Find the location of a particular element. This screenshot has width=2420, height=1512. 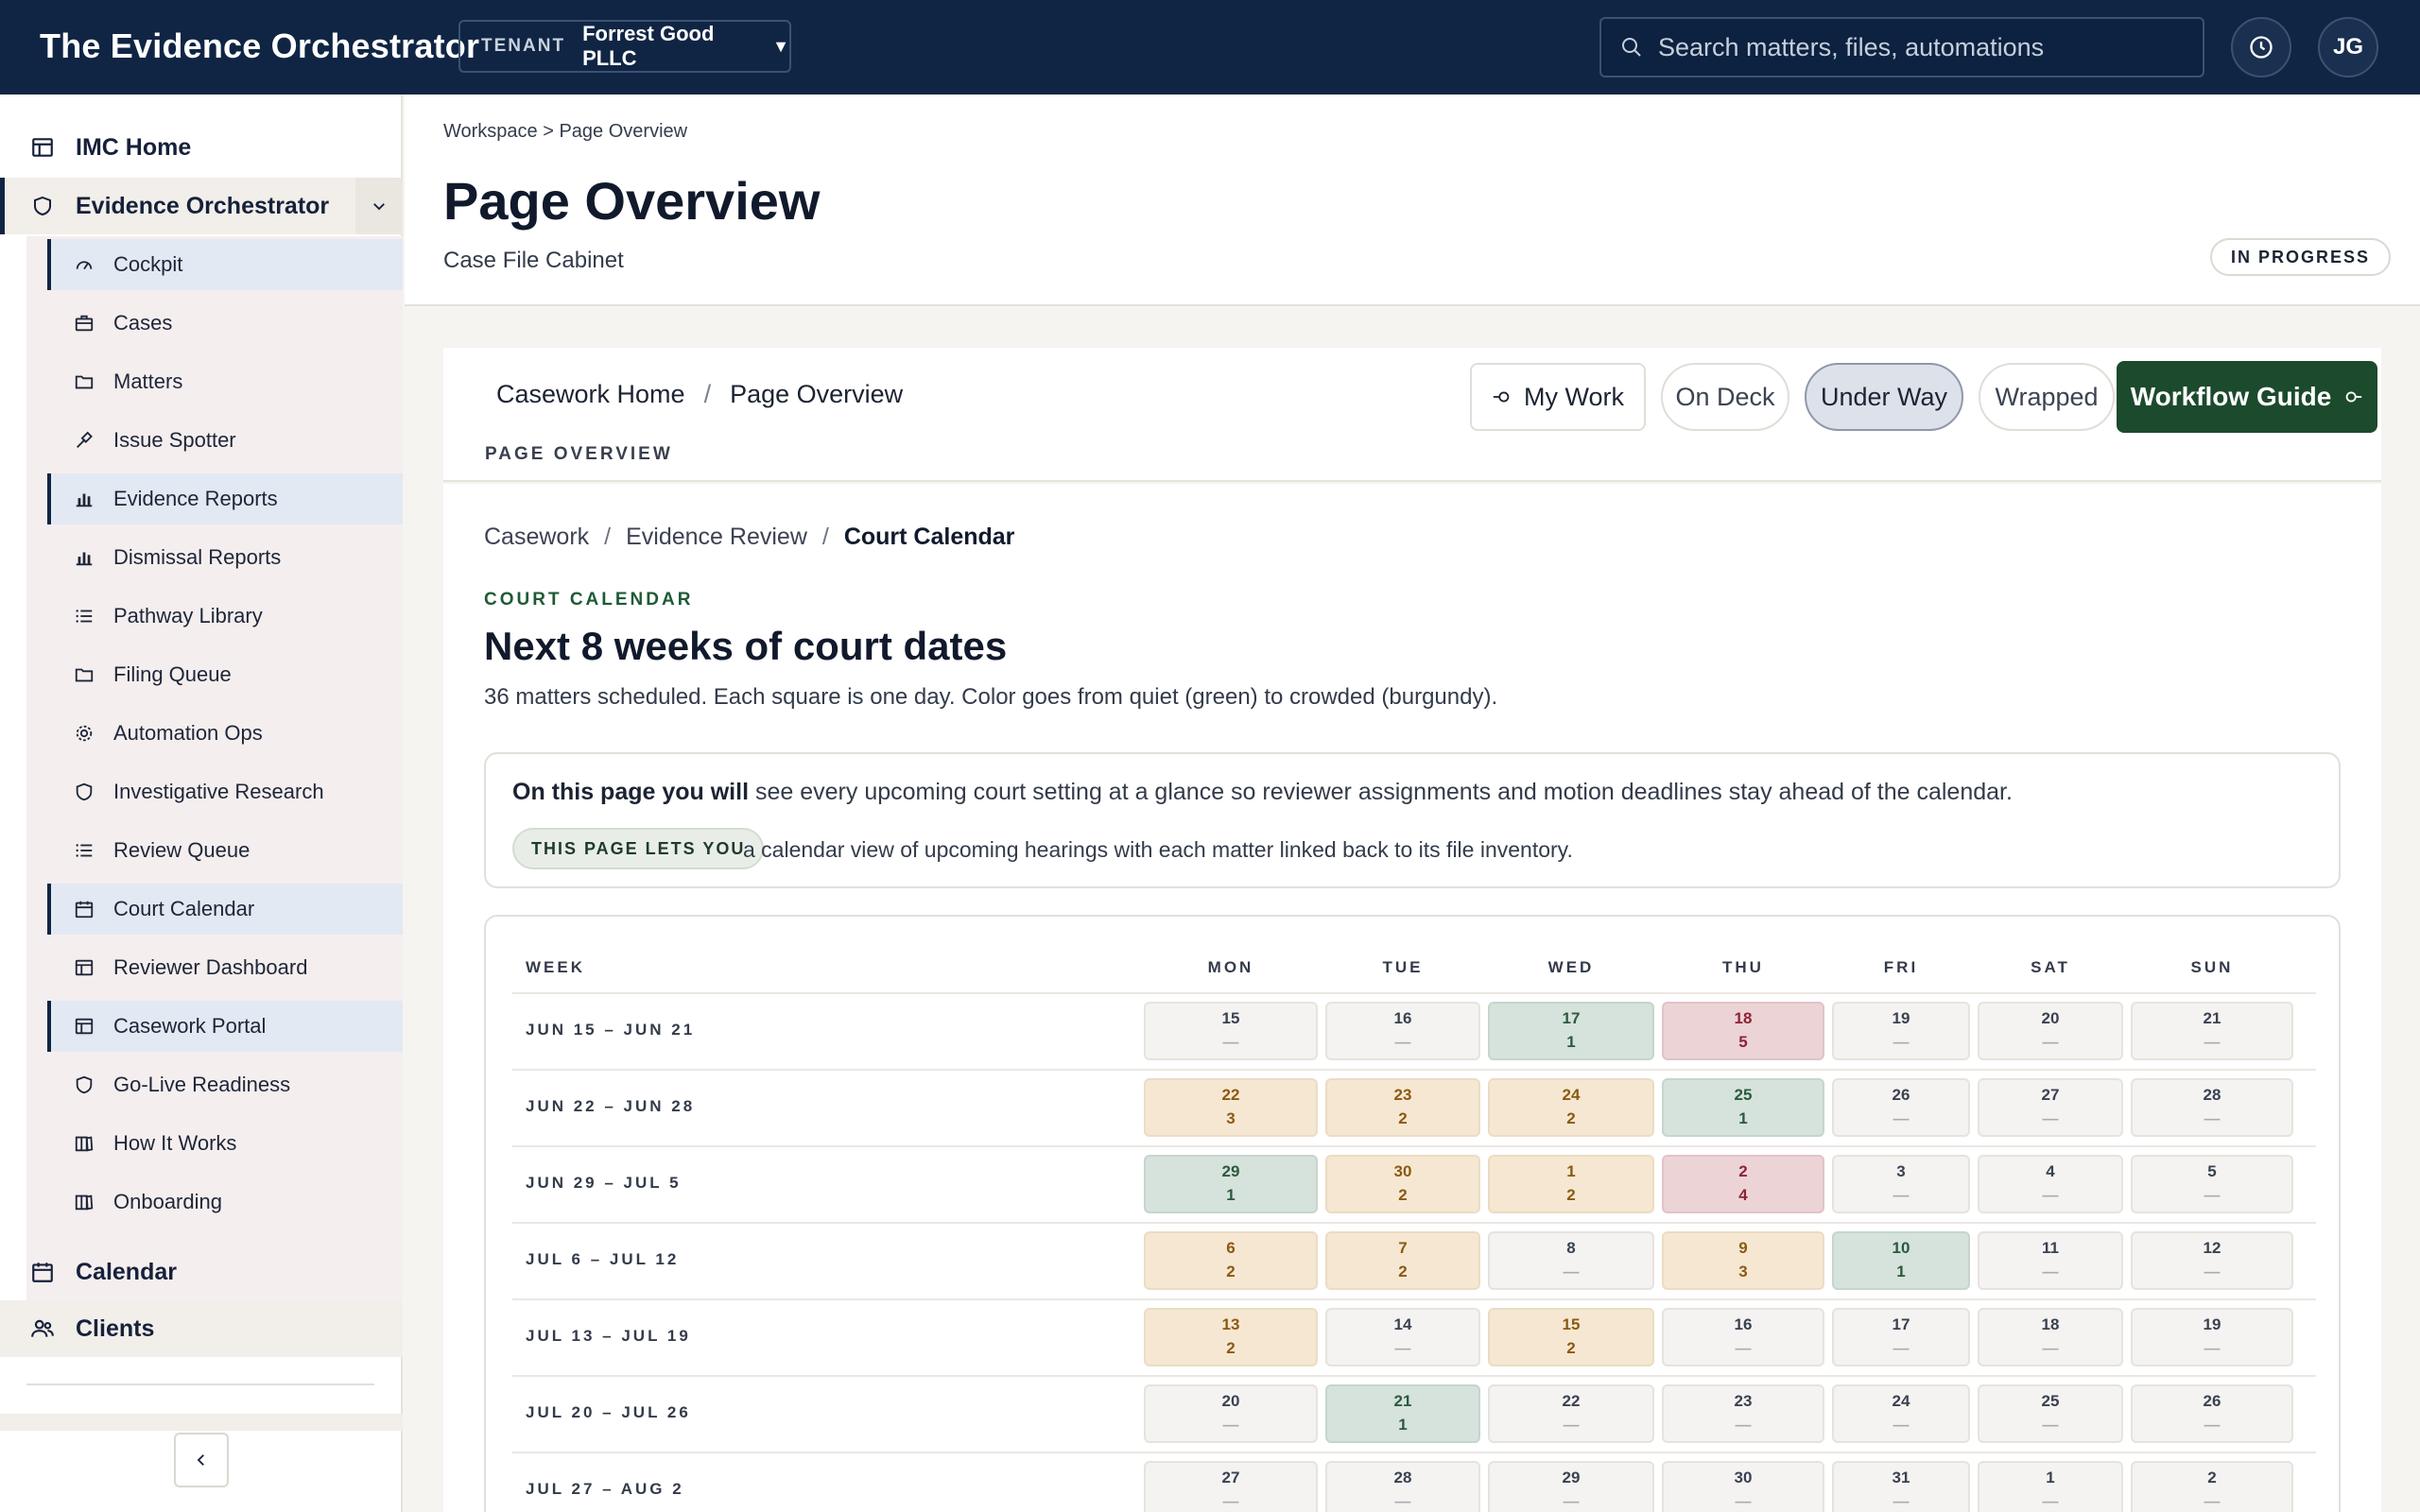

day-cell: 17 1 is located at coordinates (1571, 1031).